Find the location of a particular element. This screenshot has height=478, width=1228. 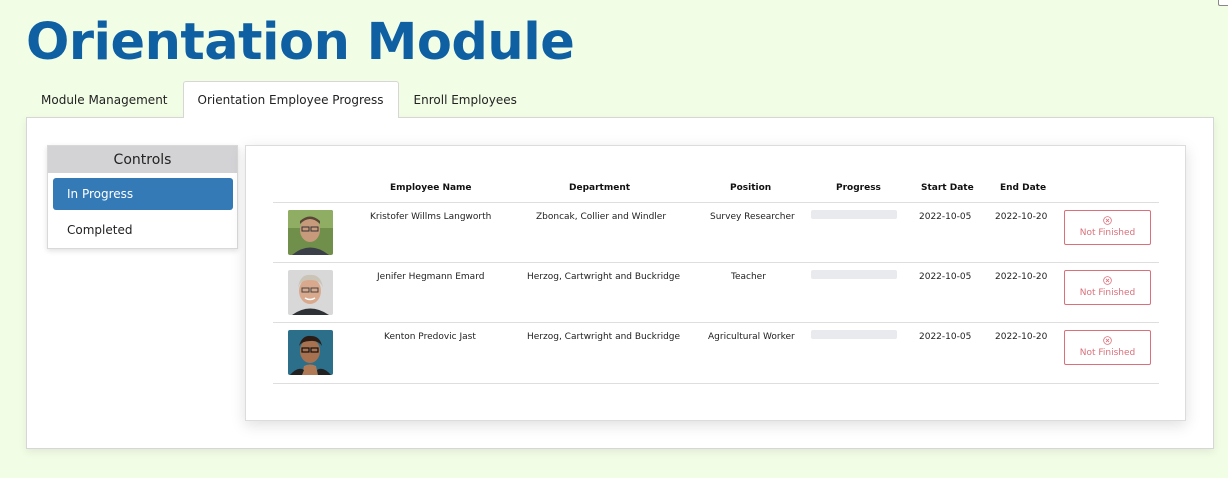

page-title: Orientation Module is located at coordinates (300, 42).